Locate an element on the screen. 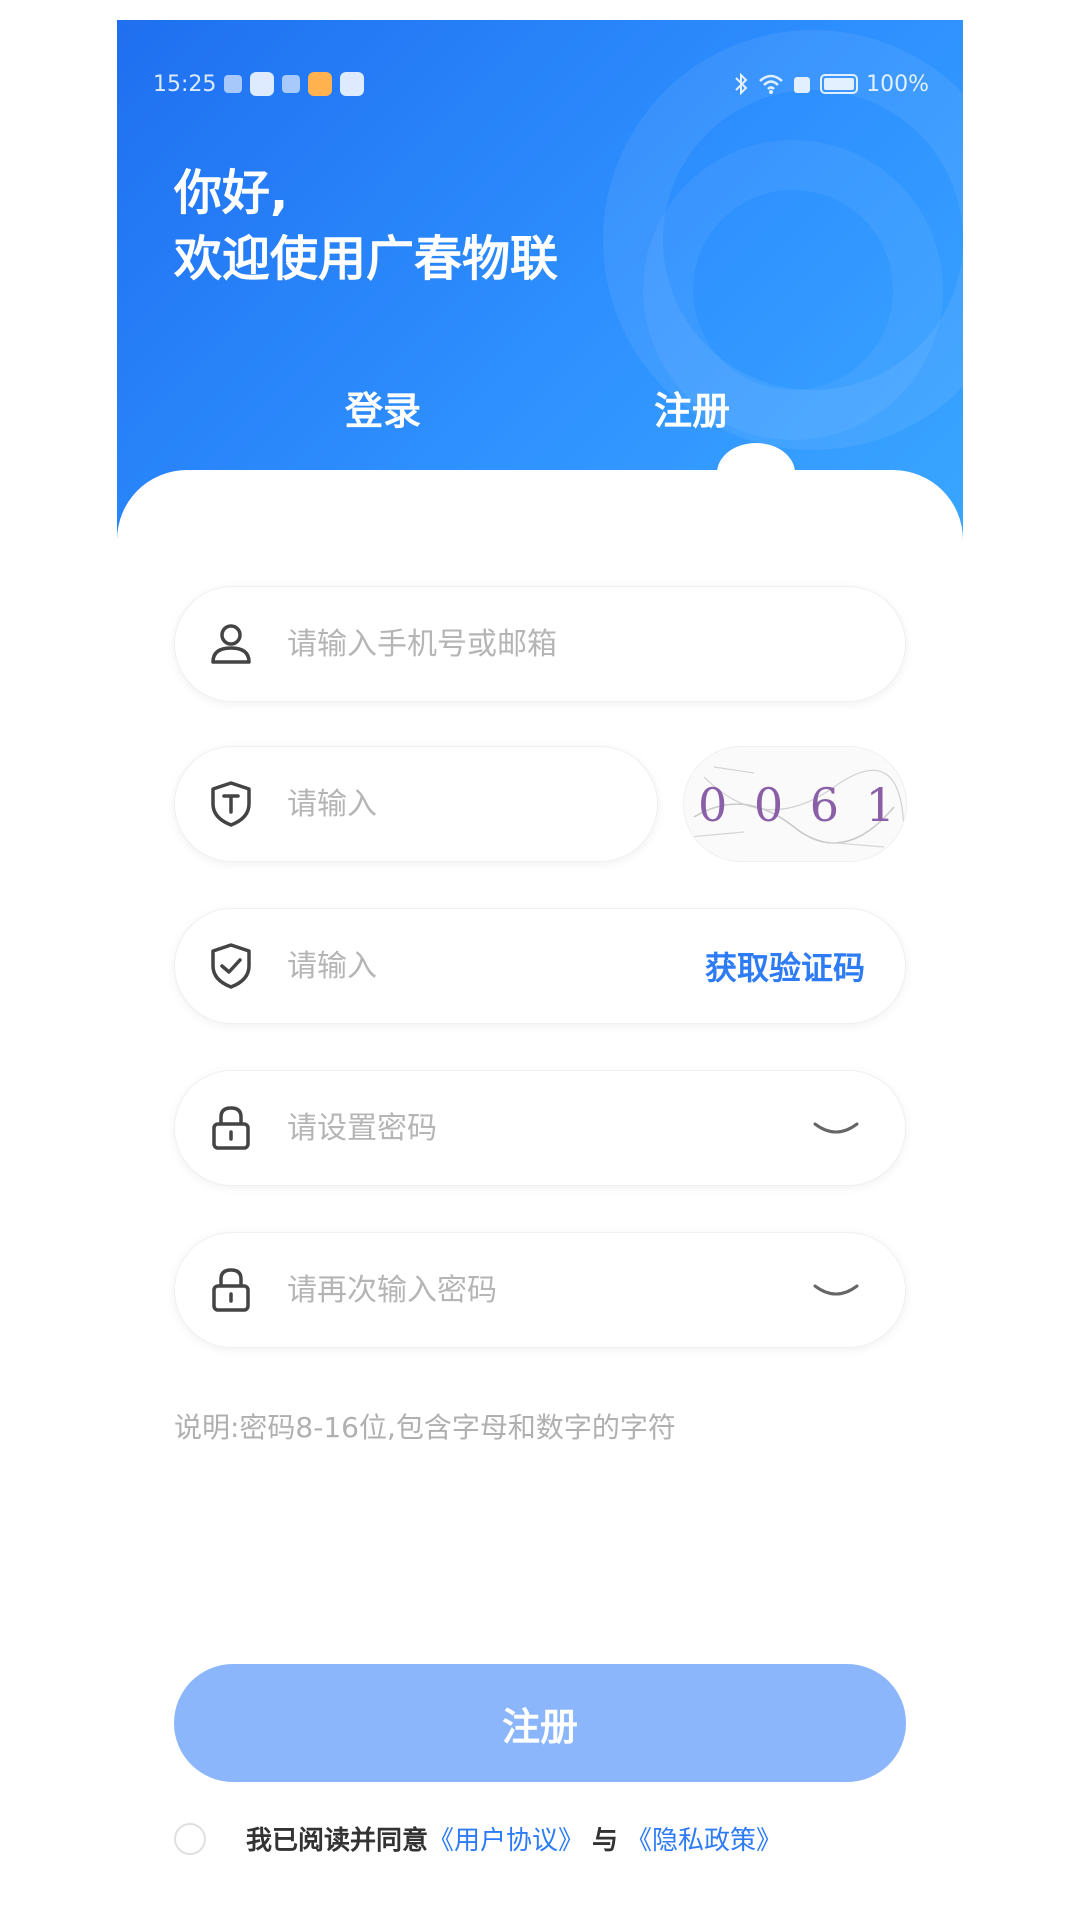 Image resolution: width=1080 pixels, height=1920 pixels. greeting: 你好, 欢迎使用广春物联 is located at coordinates (366, 226).